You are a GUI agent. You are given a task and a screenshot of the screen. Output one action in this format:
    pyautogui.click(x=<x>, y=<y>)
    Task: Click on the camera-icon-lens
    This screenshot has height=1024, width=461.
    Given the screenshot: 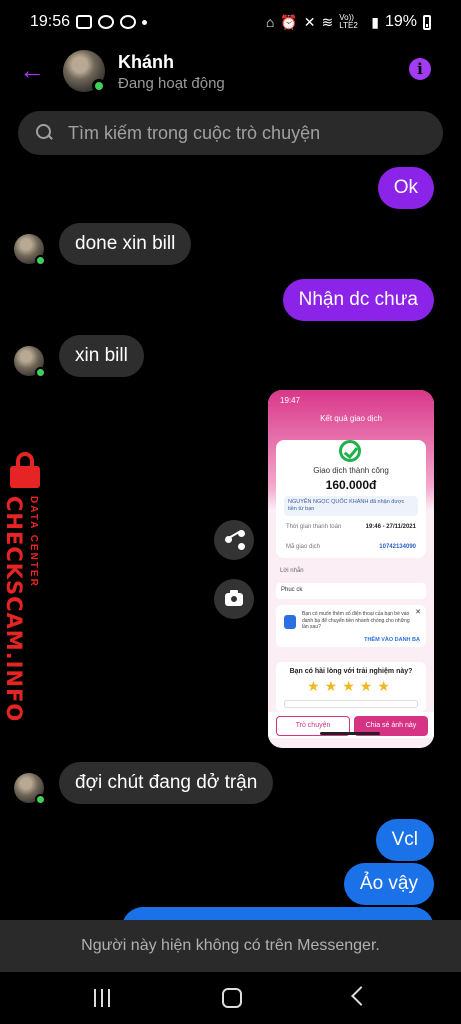 What is the action you would take?
    pyautogui.click(x=234, y=599)
    